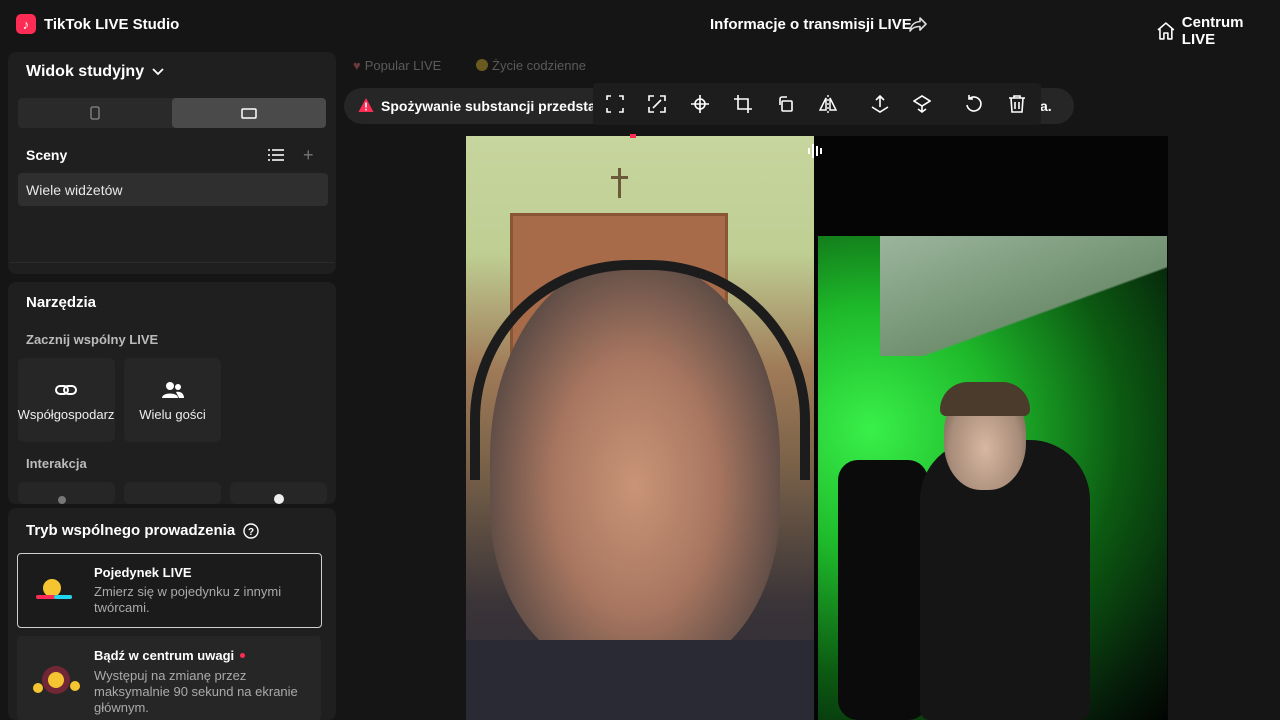  What do you see at coordinates (366, 105) in the screenshot?
I see `warning-icon` at bounding box center [366, 105].